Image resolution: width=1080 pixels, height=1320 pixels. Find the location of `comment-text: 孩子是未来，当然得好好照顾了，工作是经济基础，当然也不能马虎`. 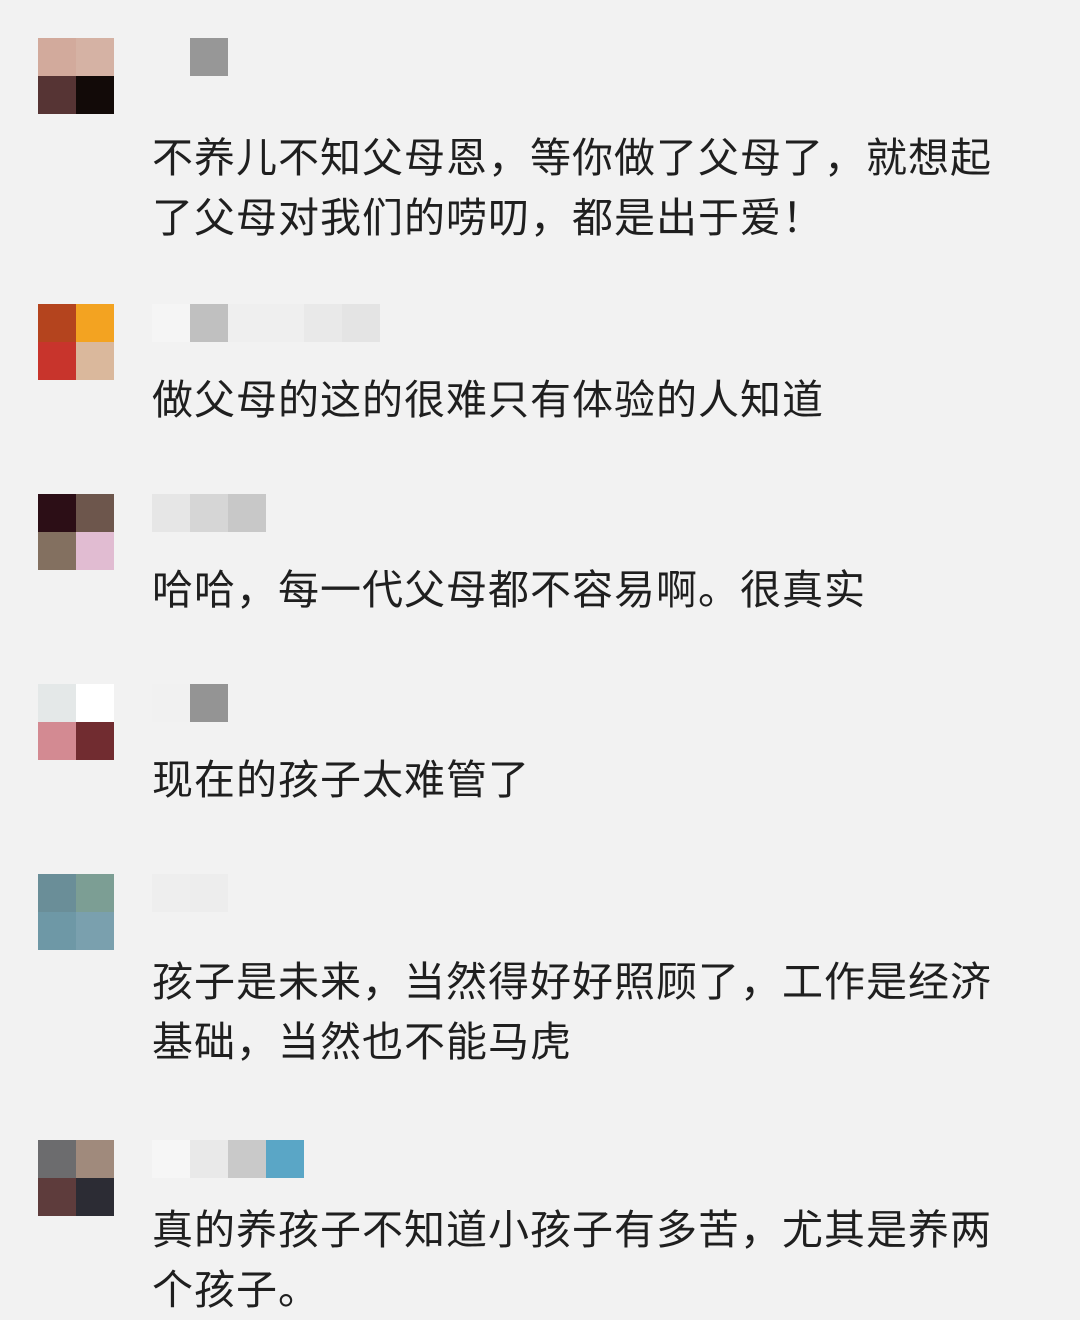

comment-text: 孩子是未来，当然得好好照顾了，工作是经济基础，当然也不能马虎 is located at coordinates (572, 1012).